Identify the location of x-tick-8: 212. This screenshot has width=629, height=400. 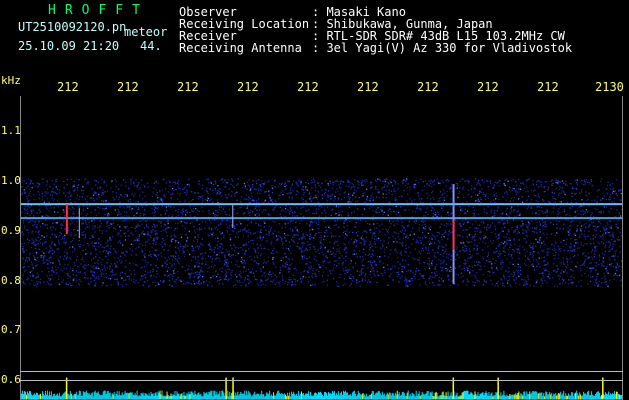
(488, 87).